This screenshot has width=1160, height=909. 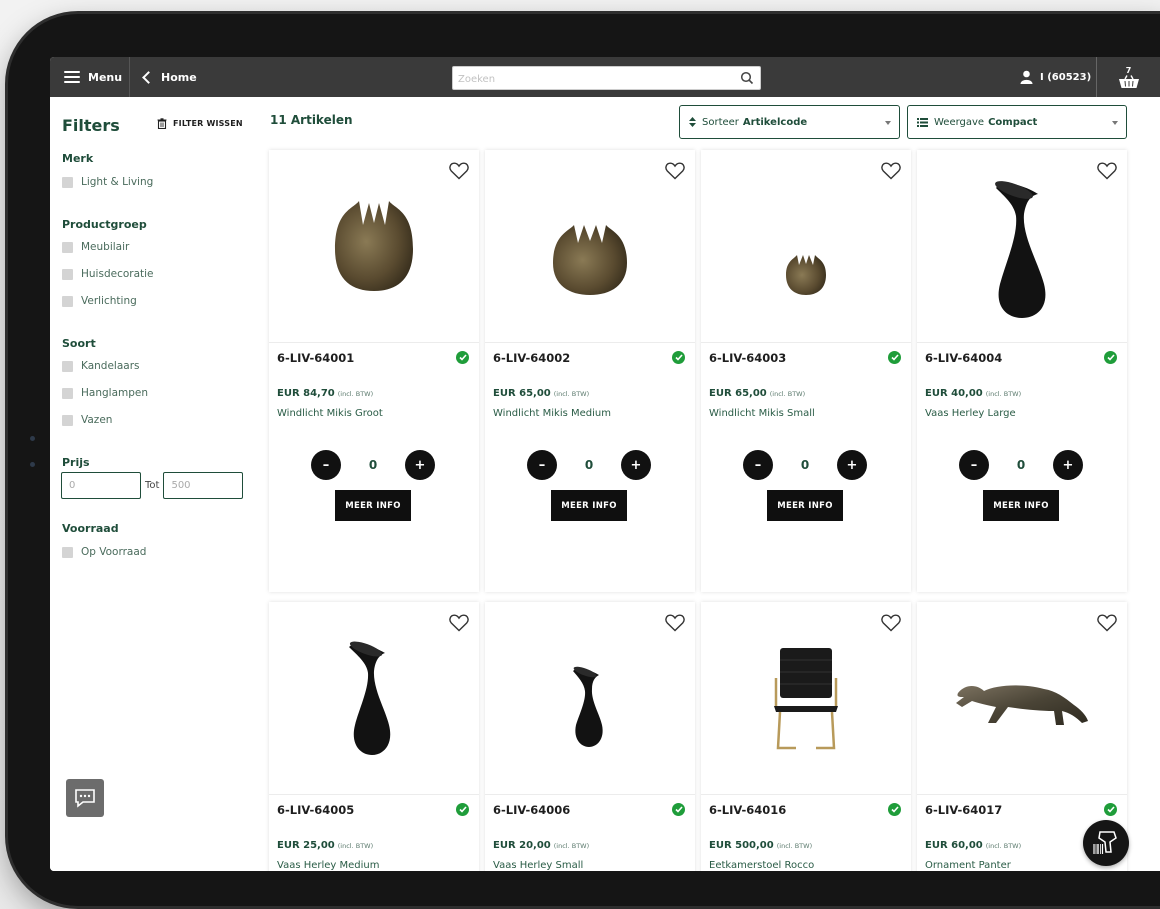 I want to click on filter-option: Vazen, so click(x=87, y=420).